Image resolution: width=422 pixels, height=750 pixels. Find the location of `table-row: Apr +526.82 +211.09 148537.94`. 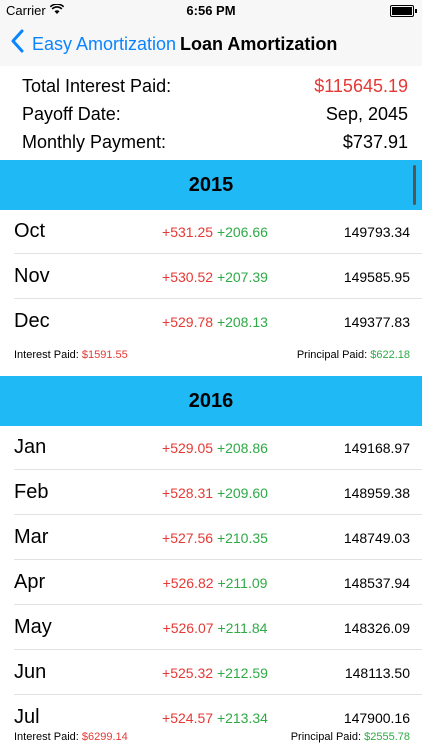

table-row: Apr +526.82 +211.09 148537.94 is located at coordinates (211, 583).